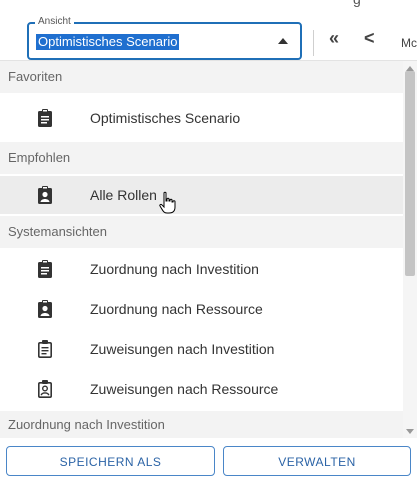 The height and width of the screenshot is (479, 417). I want to click on clipboard-list-outline-icon, so click(44, 349).